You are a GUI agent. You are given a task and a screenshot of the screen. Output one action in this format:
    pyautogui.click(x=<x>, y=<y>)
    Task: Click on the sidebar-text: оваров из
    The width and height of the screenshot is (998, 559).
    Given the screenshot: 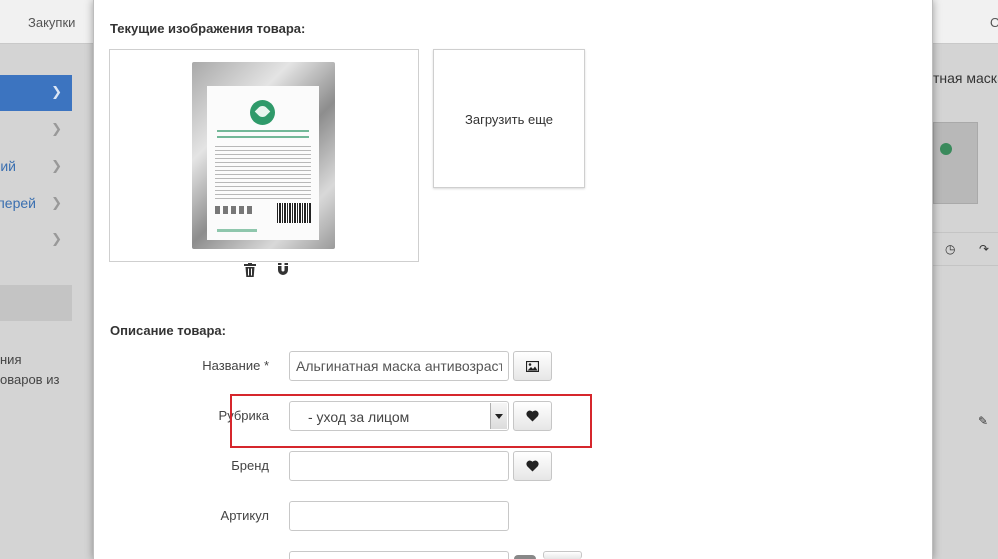 What is the action you would take?
    pyautogui.click(x=30, y=379)
    